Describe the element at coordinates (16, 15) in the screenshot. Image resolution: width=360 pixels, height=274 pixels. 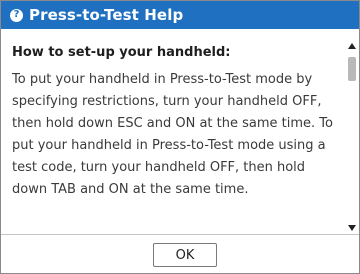
I see `question-mark-icon: ?` at that location.